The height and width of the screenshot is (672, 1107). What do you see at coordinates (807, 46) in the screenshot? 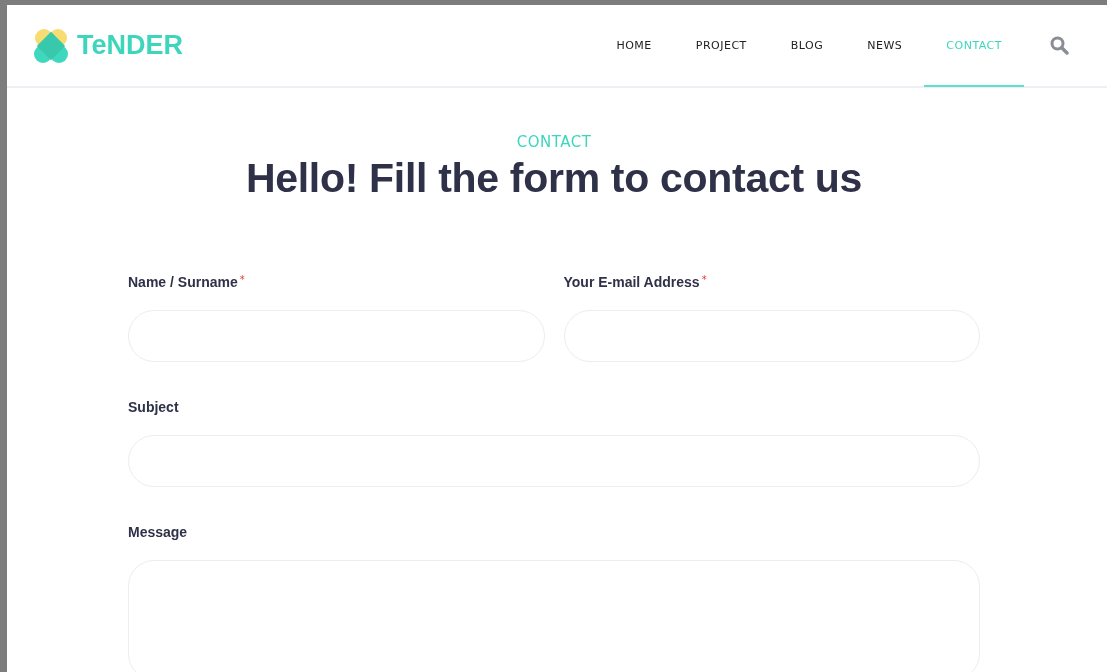
I see `nav-link: BLOG` at bounding box center [807, 46].